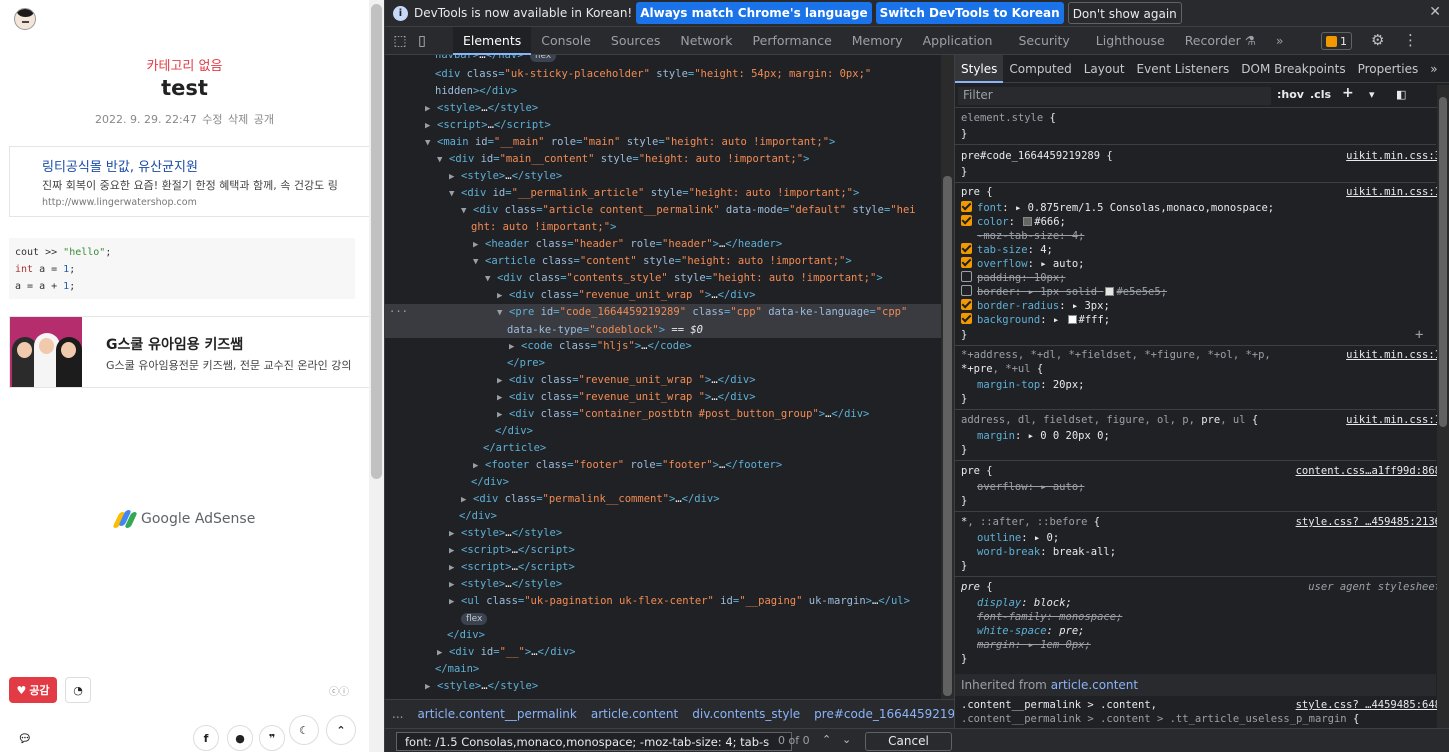 This screenshot has width=1449, height=752. What do you see at coordinates (376, 376) in the screenshot?
I see `page-scrollbar` at bounding box center [376, 376].